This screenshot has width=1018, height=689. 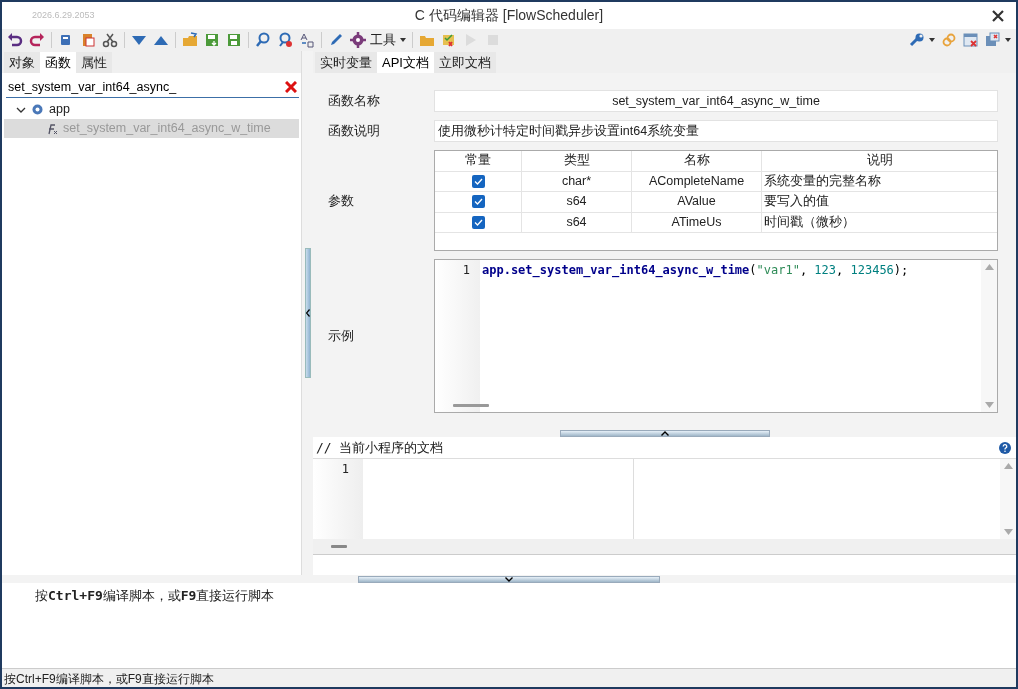 I want to click on cut-icon, so click(x=110, y=40).